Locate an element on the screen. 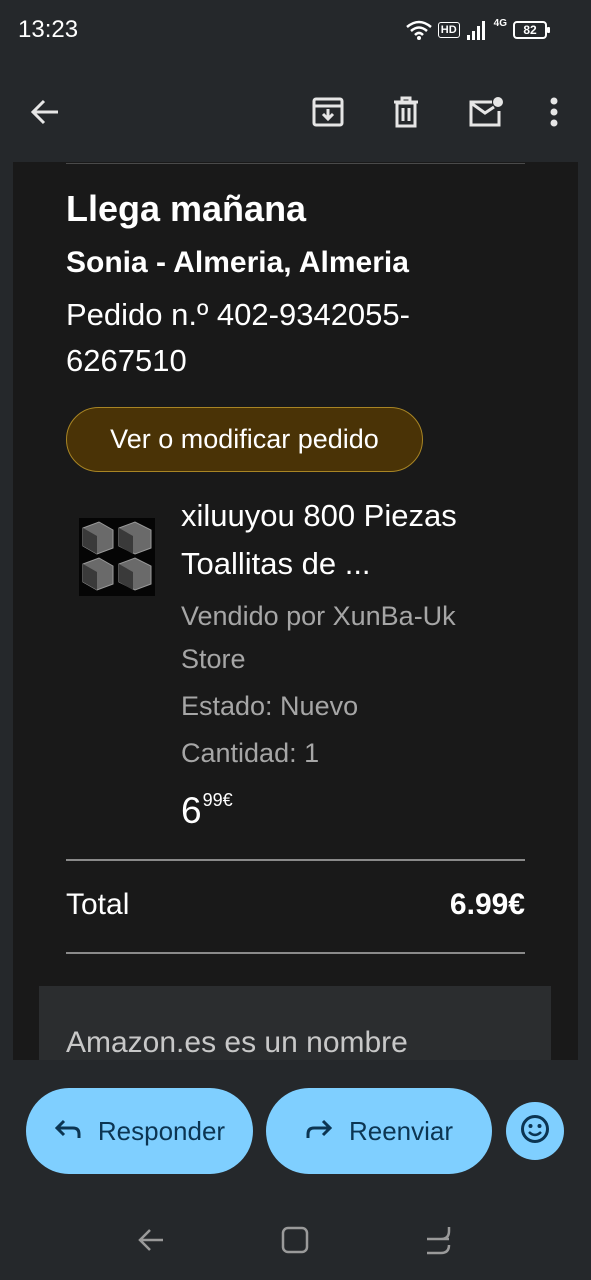 This screenshot has height=1280, width=591. view-modify-order-button: Ver o modificar pedido is located at coordinates (244, 439).